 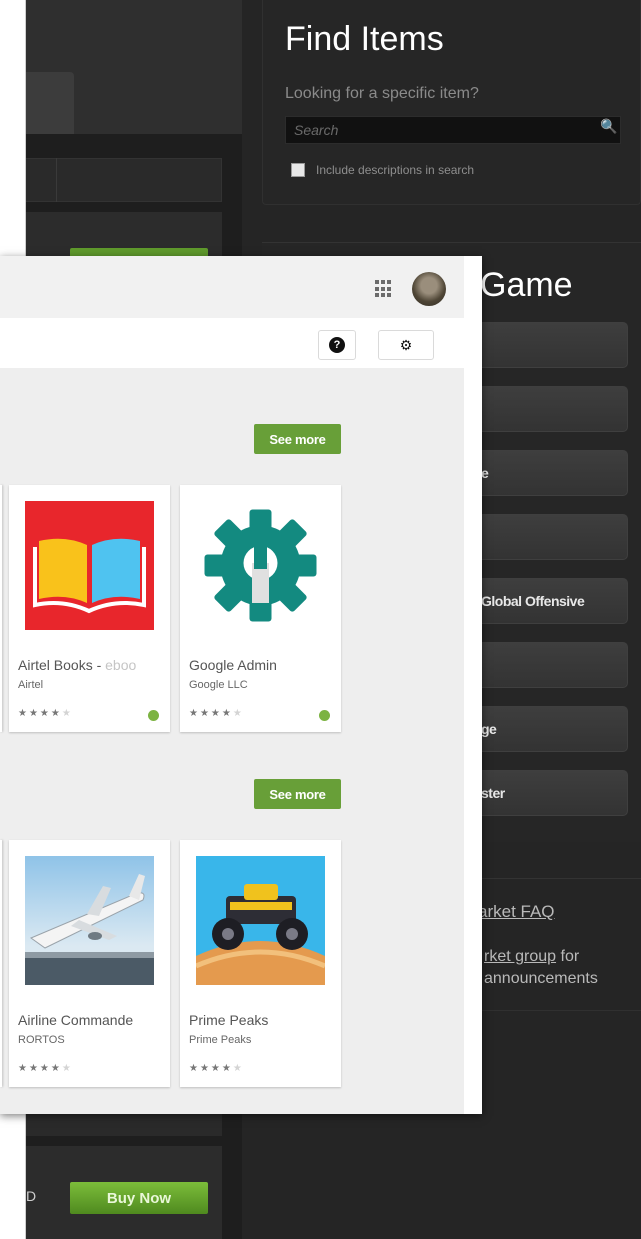 I want to click on help-icon: ?, so click(x=337, y=345).